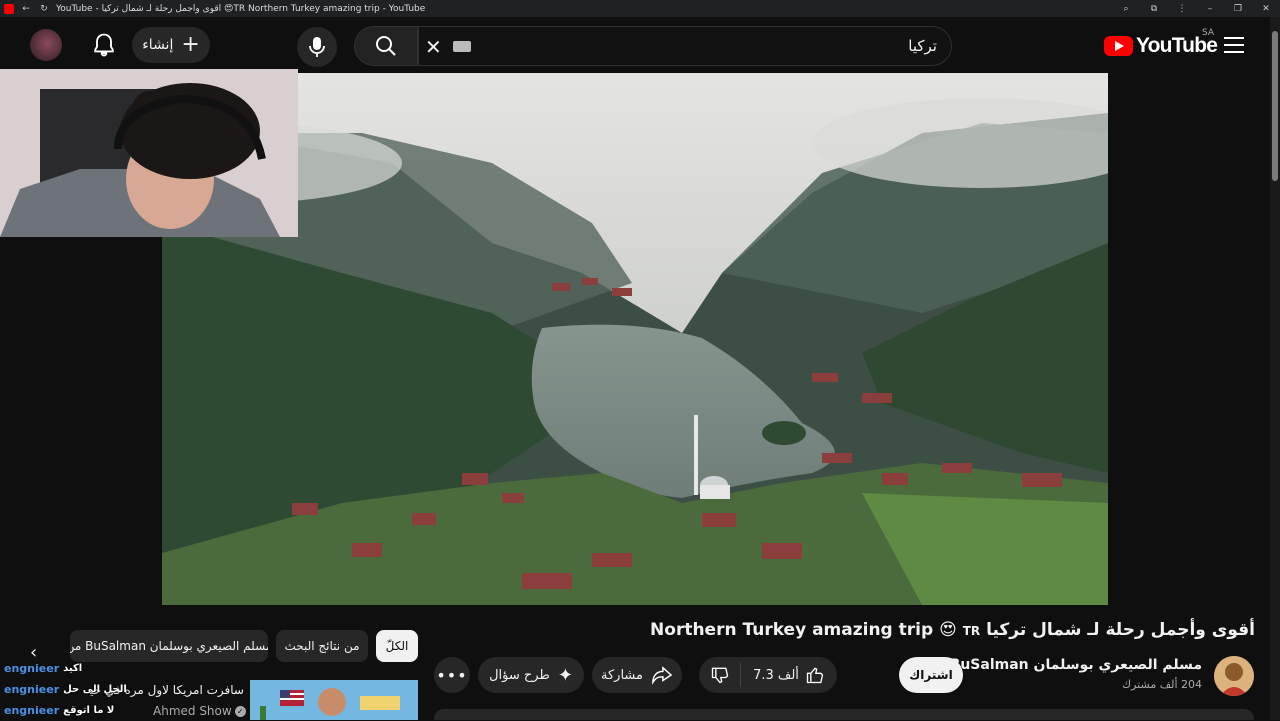 This screenshot has height=721, width=1280. I want to click on search-button, so click(386, 46).